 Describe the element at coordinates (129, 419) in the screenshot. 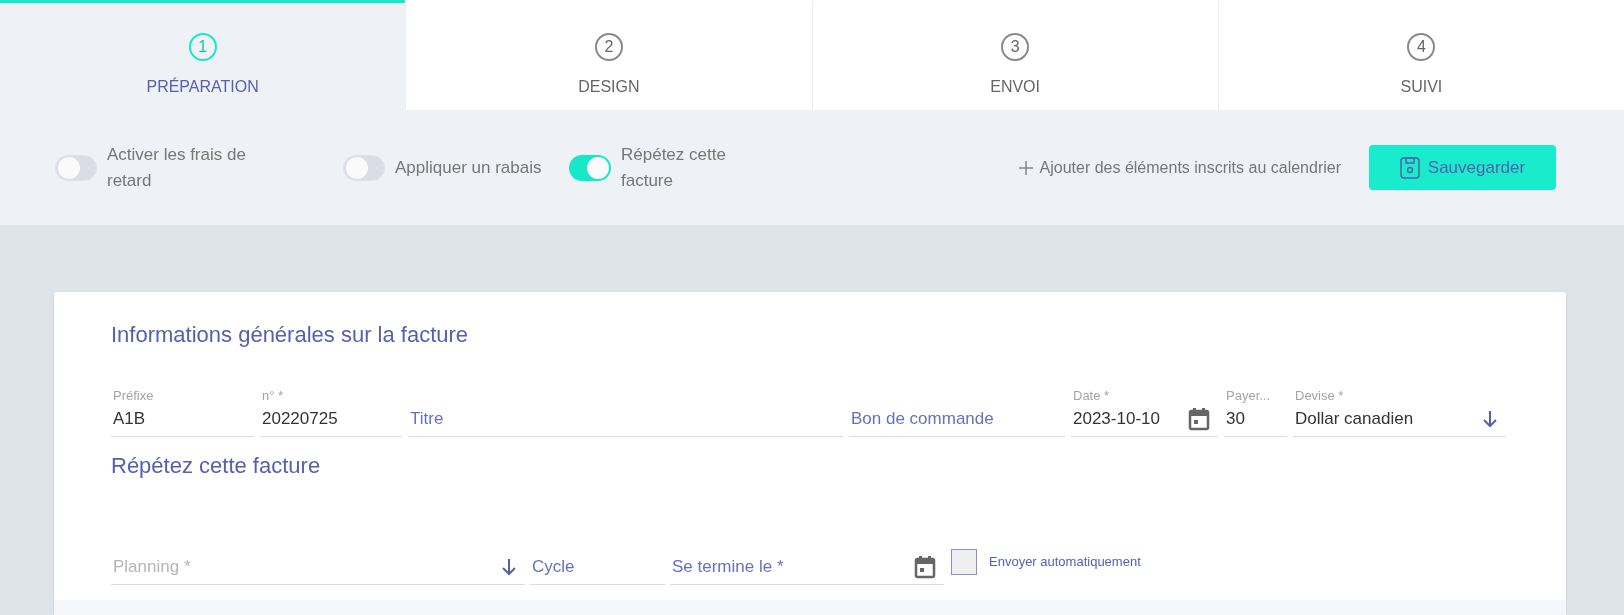

I see `field-value: A1B` at that location.